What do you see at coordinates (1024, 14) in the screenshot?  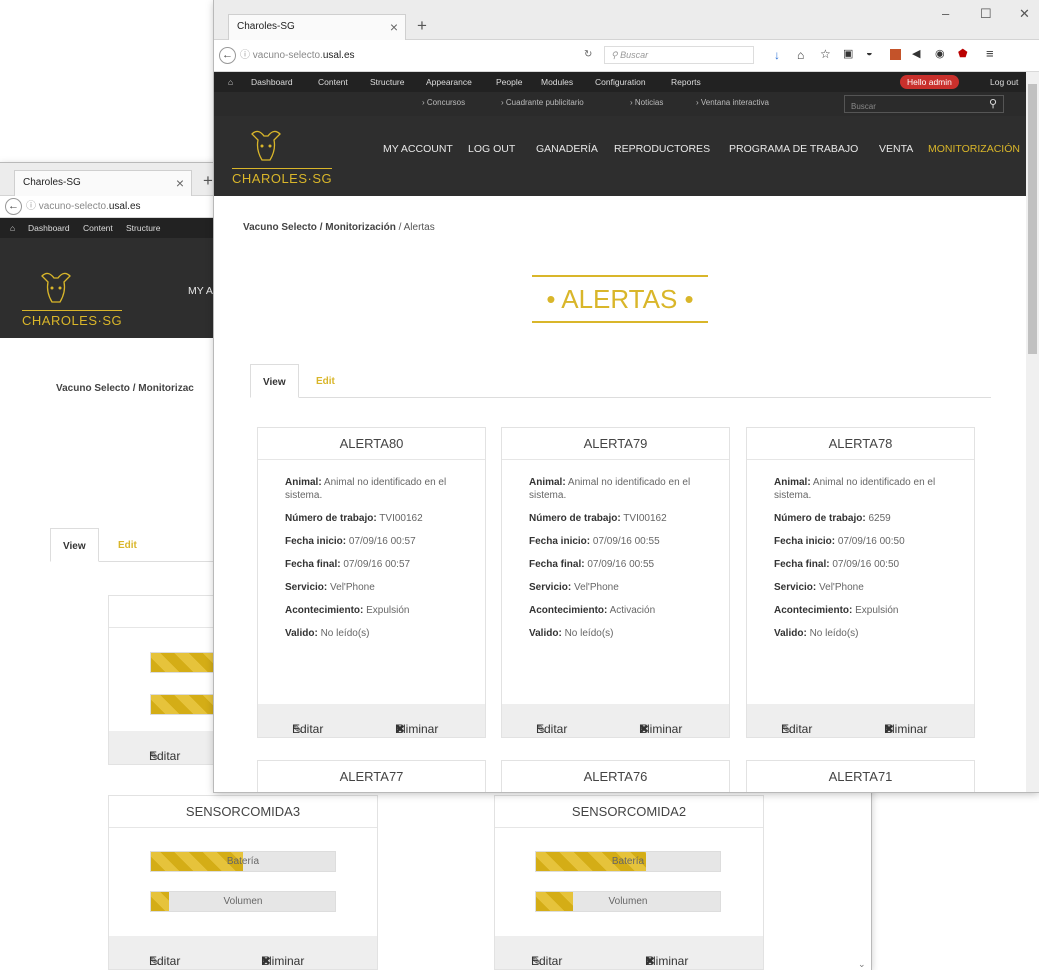 I see `close-window-icon: ✕` at bounding box center [1024, 14].